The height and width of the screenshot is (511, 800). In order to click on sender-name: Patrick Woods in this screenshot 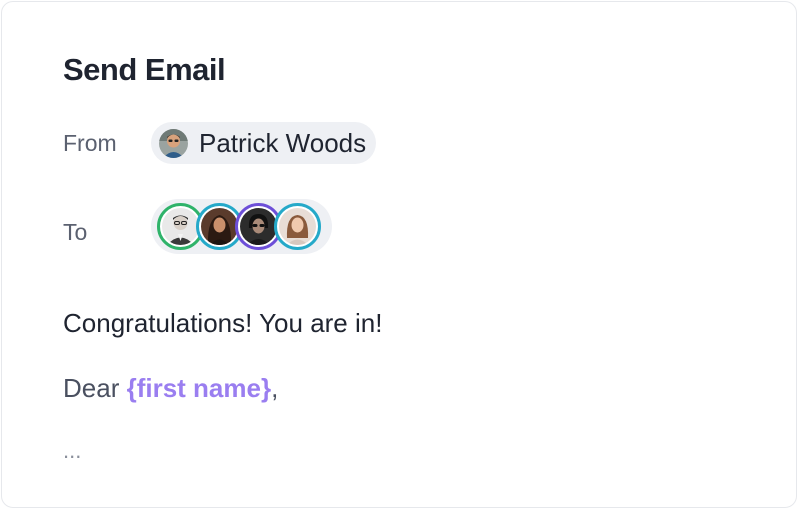, I will do `click(283, 143)`.